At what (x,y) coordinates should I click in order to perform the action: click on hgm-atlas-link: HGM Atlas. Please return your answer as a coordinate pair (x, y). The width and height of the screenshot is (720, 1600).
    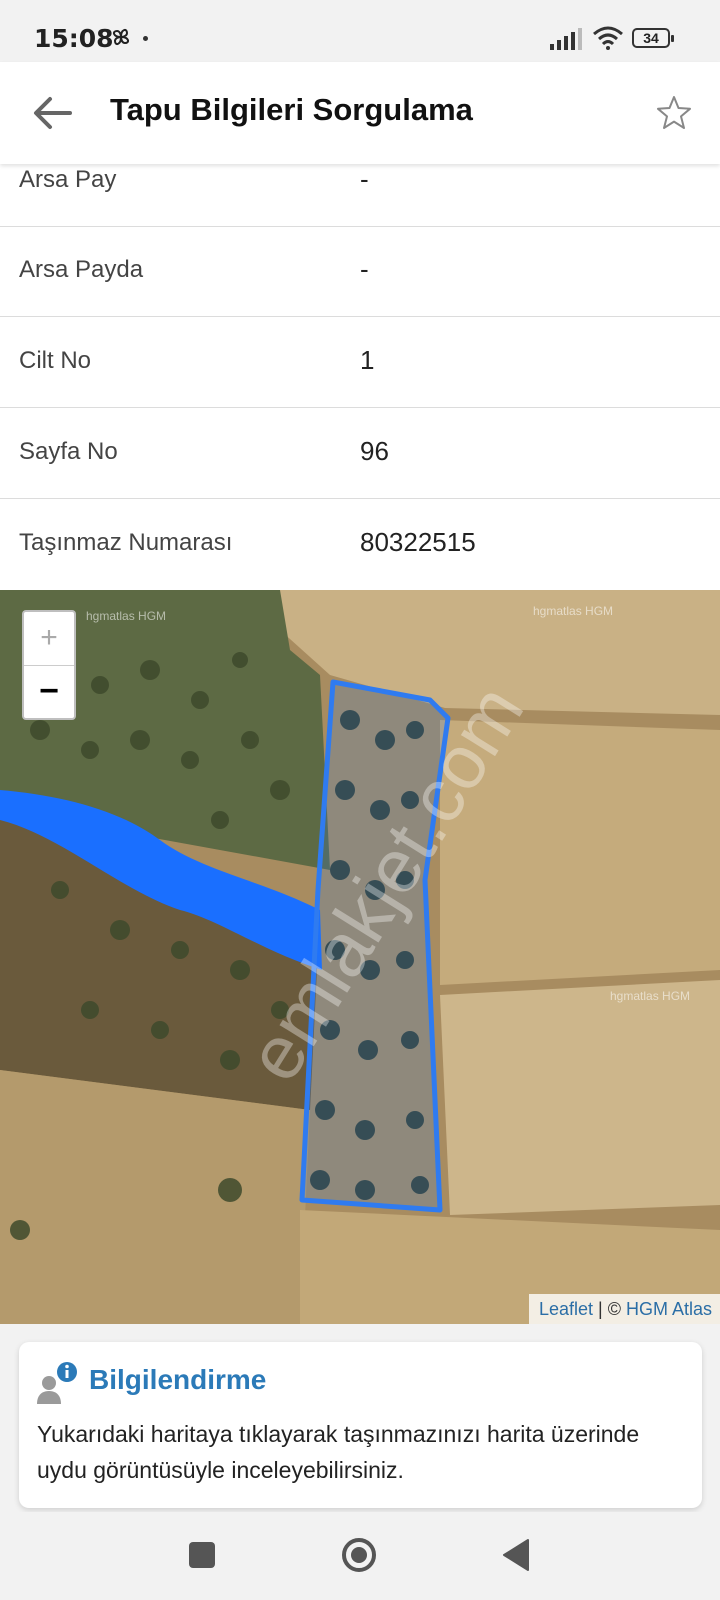
    Looking at the image, I should click on (669, 1309).